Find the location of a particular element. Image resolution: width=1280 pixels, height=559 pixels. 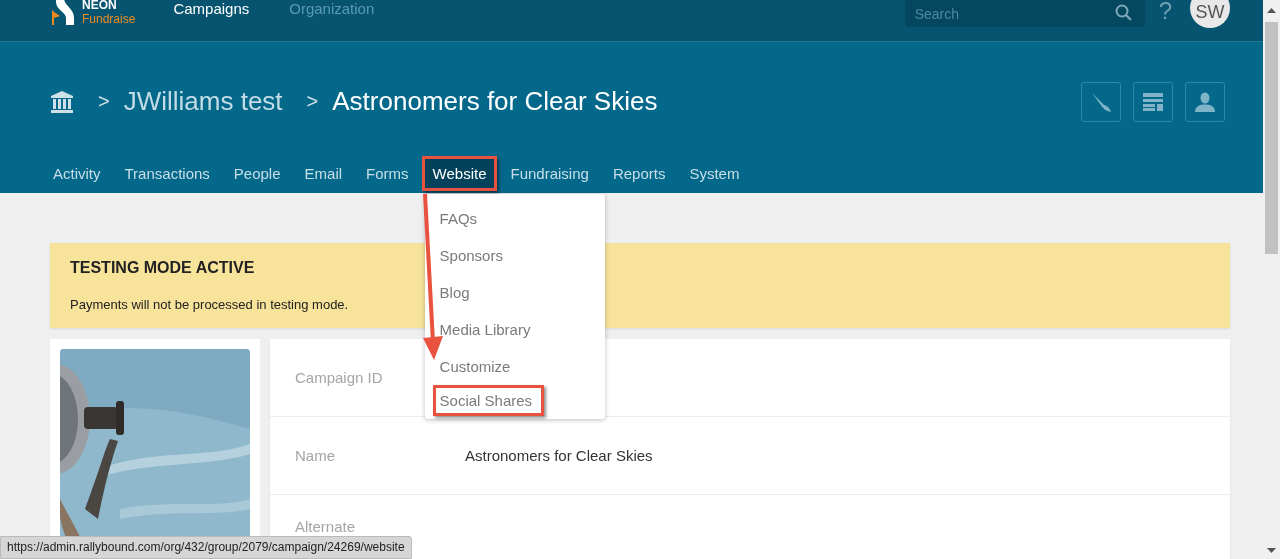

tab: Transactions is located at coordinates (167, 173).